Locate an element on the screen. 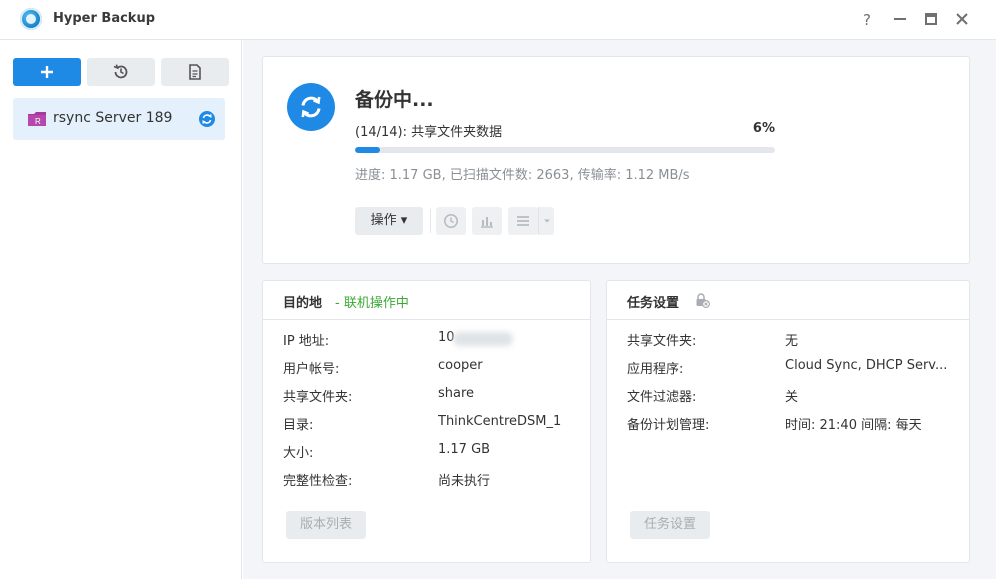  ip-label: IP 地址: is located at coordinates (306, 341).